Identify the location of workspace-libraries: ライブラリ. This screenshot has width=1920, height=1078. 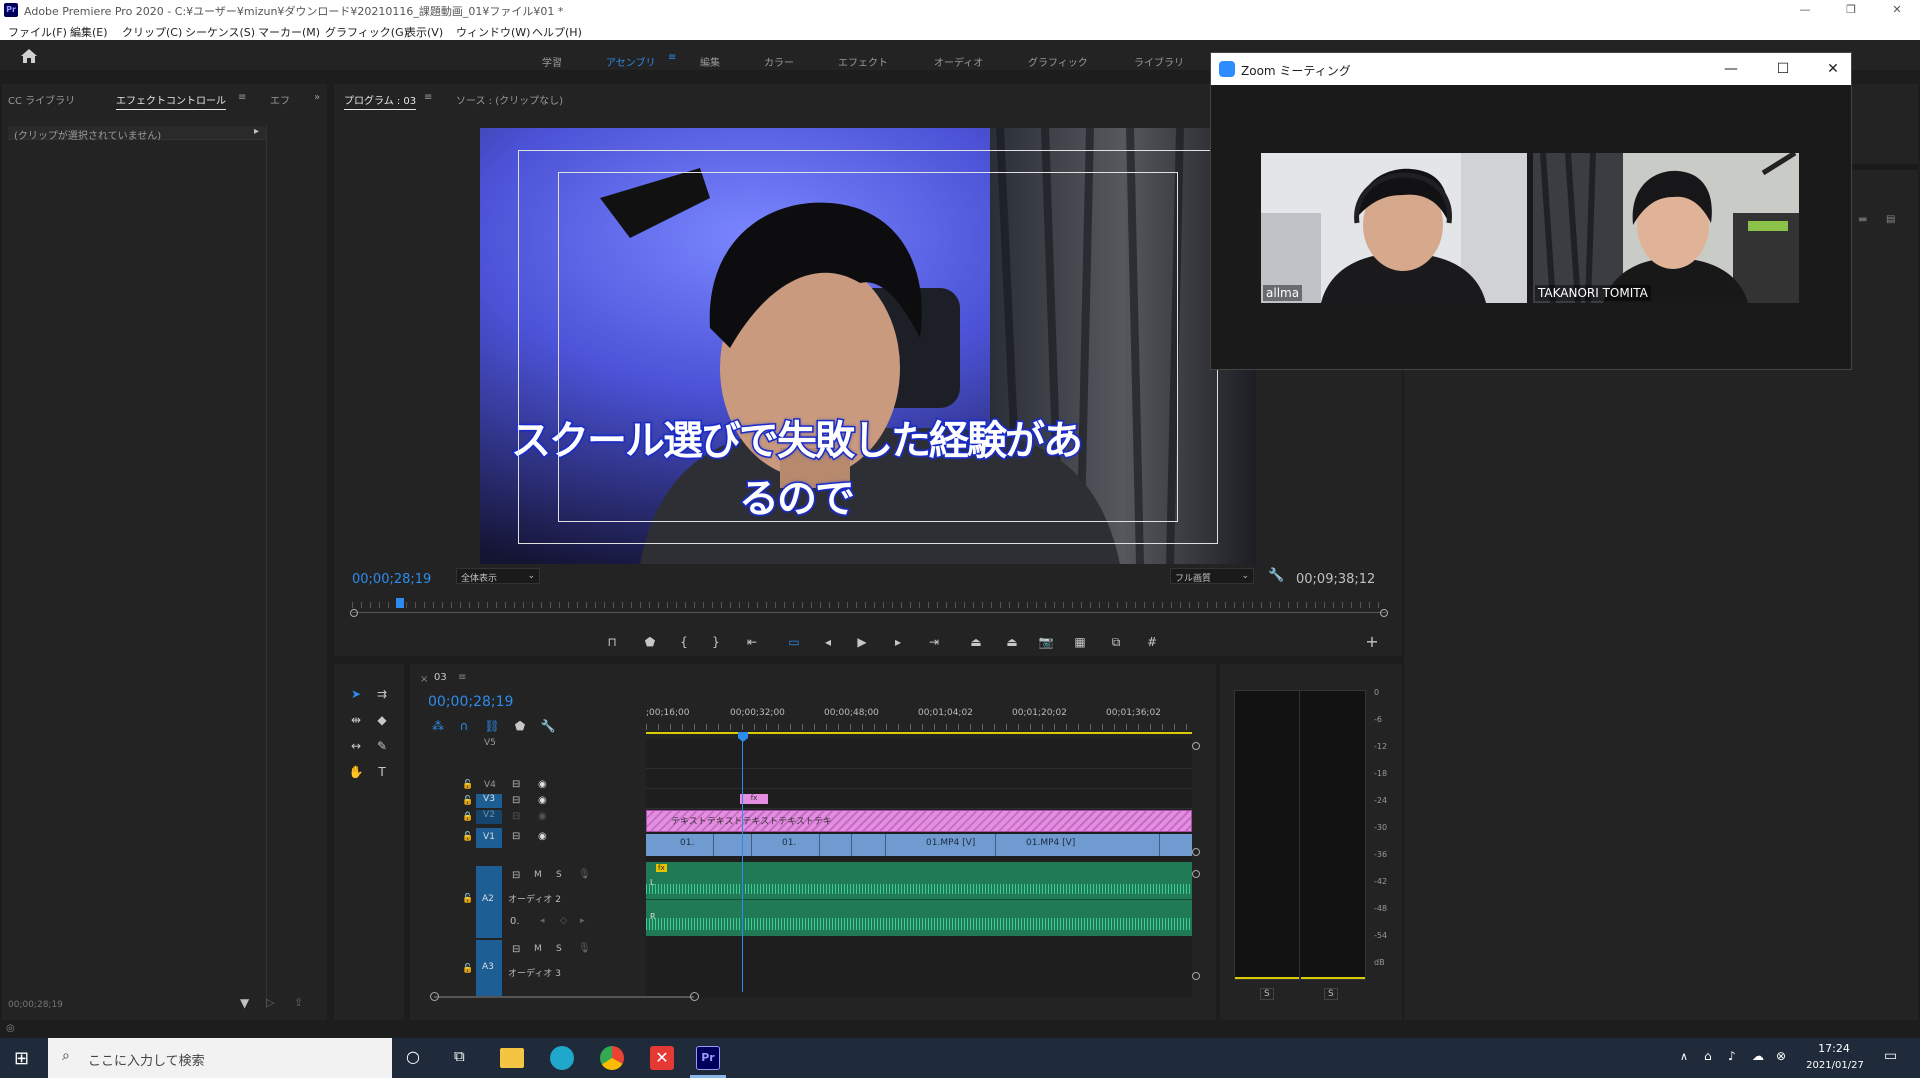
(1159, 61).